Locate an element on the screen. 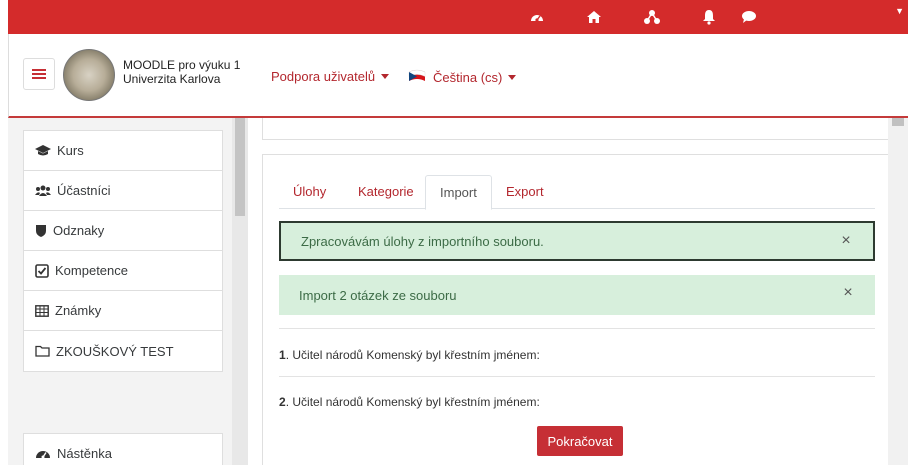 The width and height of the screenshot is (910, 465). question-number: 2 is located at coordinates (282, 402).